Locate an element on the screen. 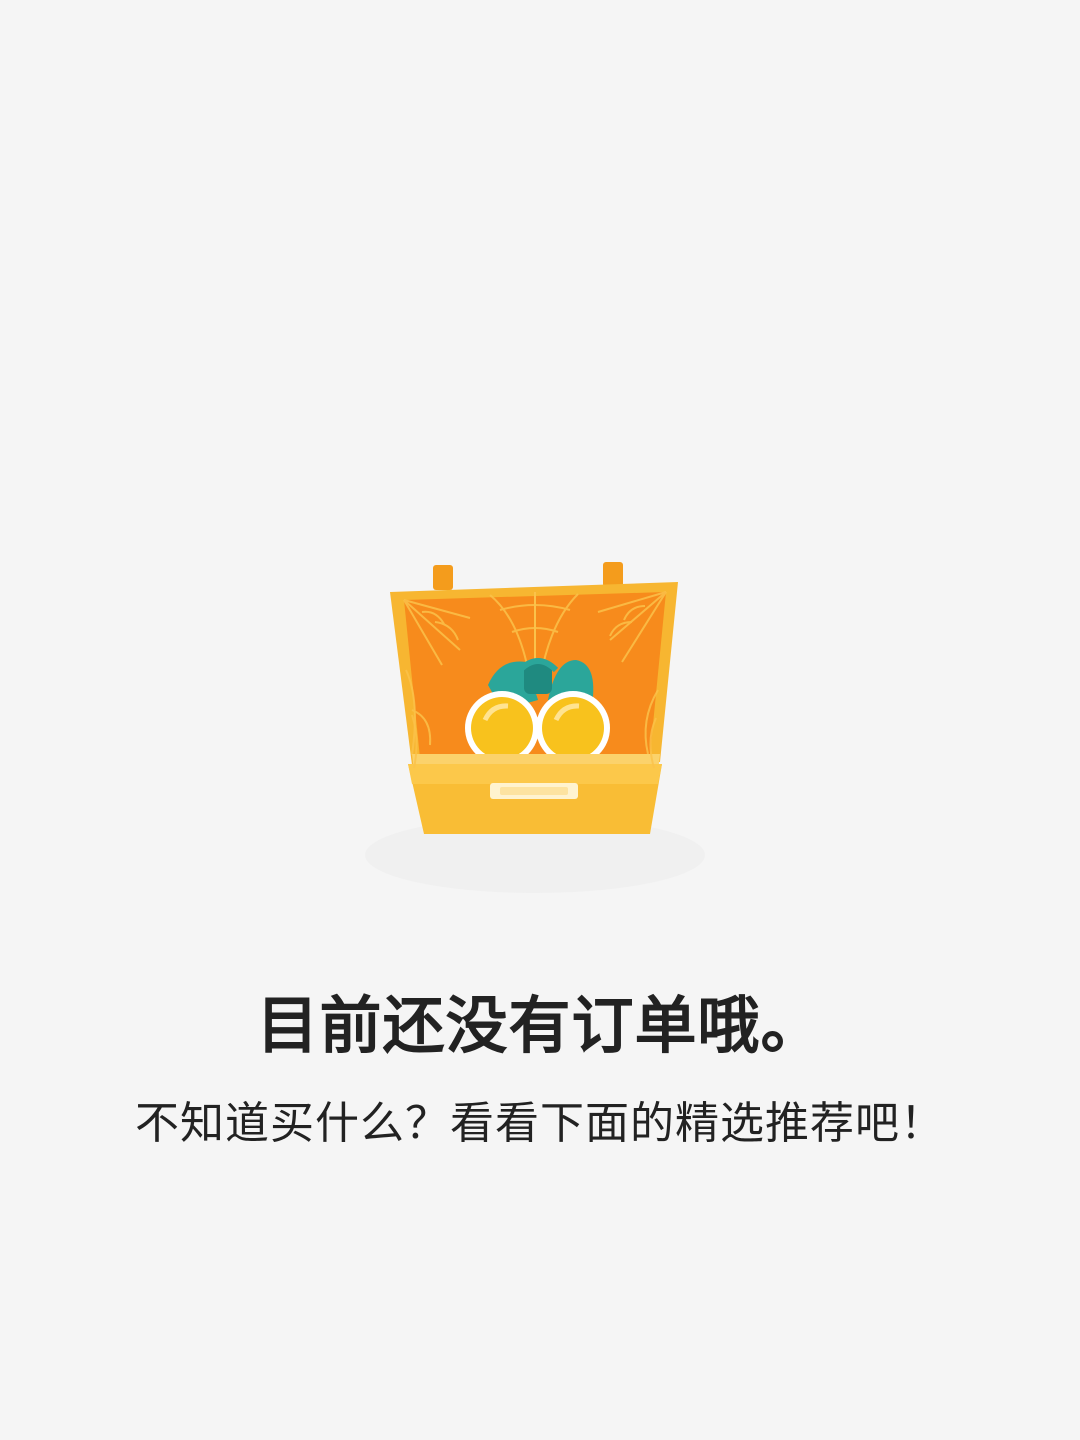 This screenshot has height=1440, width=1080. empty-orders-subtitle: 不知道买什么？看看下面的精选推荐吧！ is located at coordinates (540, 1123).